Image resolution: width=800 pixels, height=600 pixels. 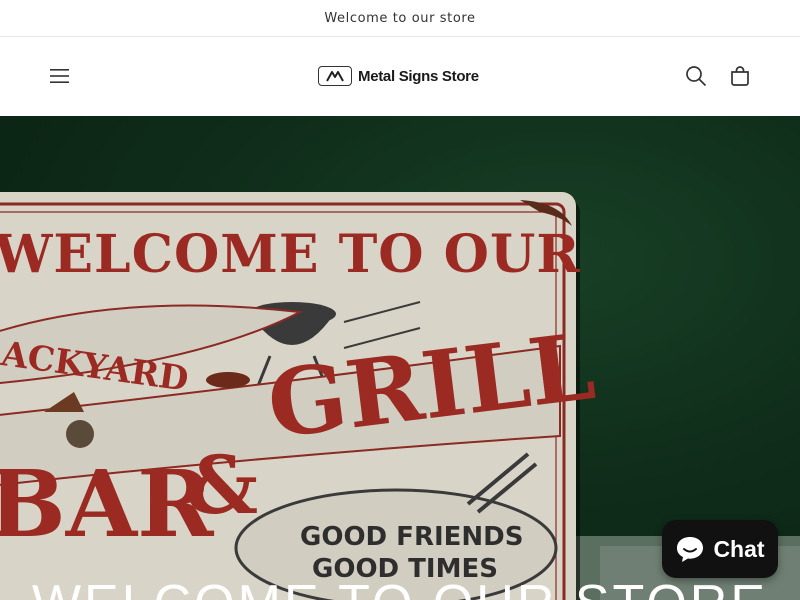 I want to click on chat-button: Chat, so click(x=720, y=549).